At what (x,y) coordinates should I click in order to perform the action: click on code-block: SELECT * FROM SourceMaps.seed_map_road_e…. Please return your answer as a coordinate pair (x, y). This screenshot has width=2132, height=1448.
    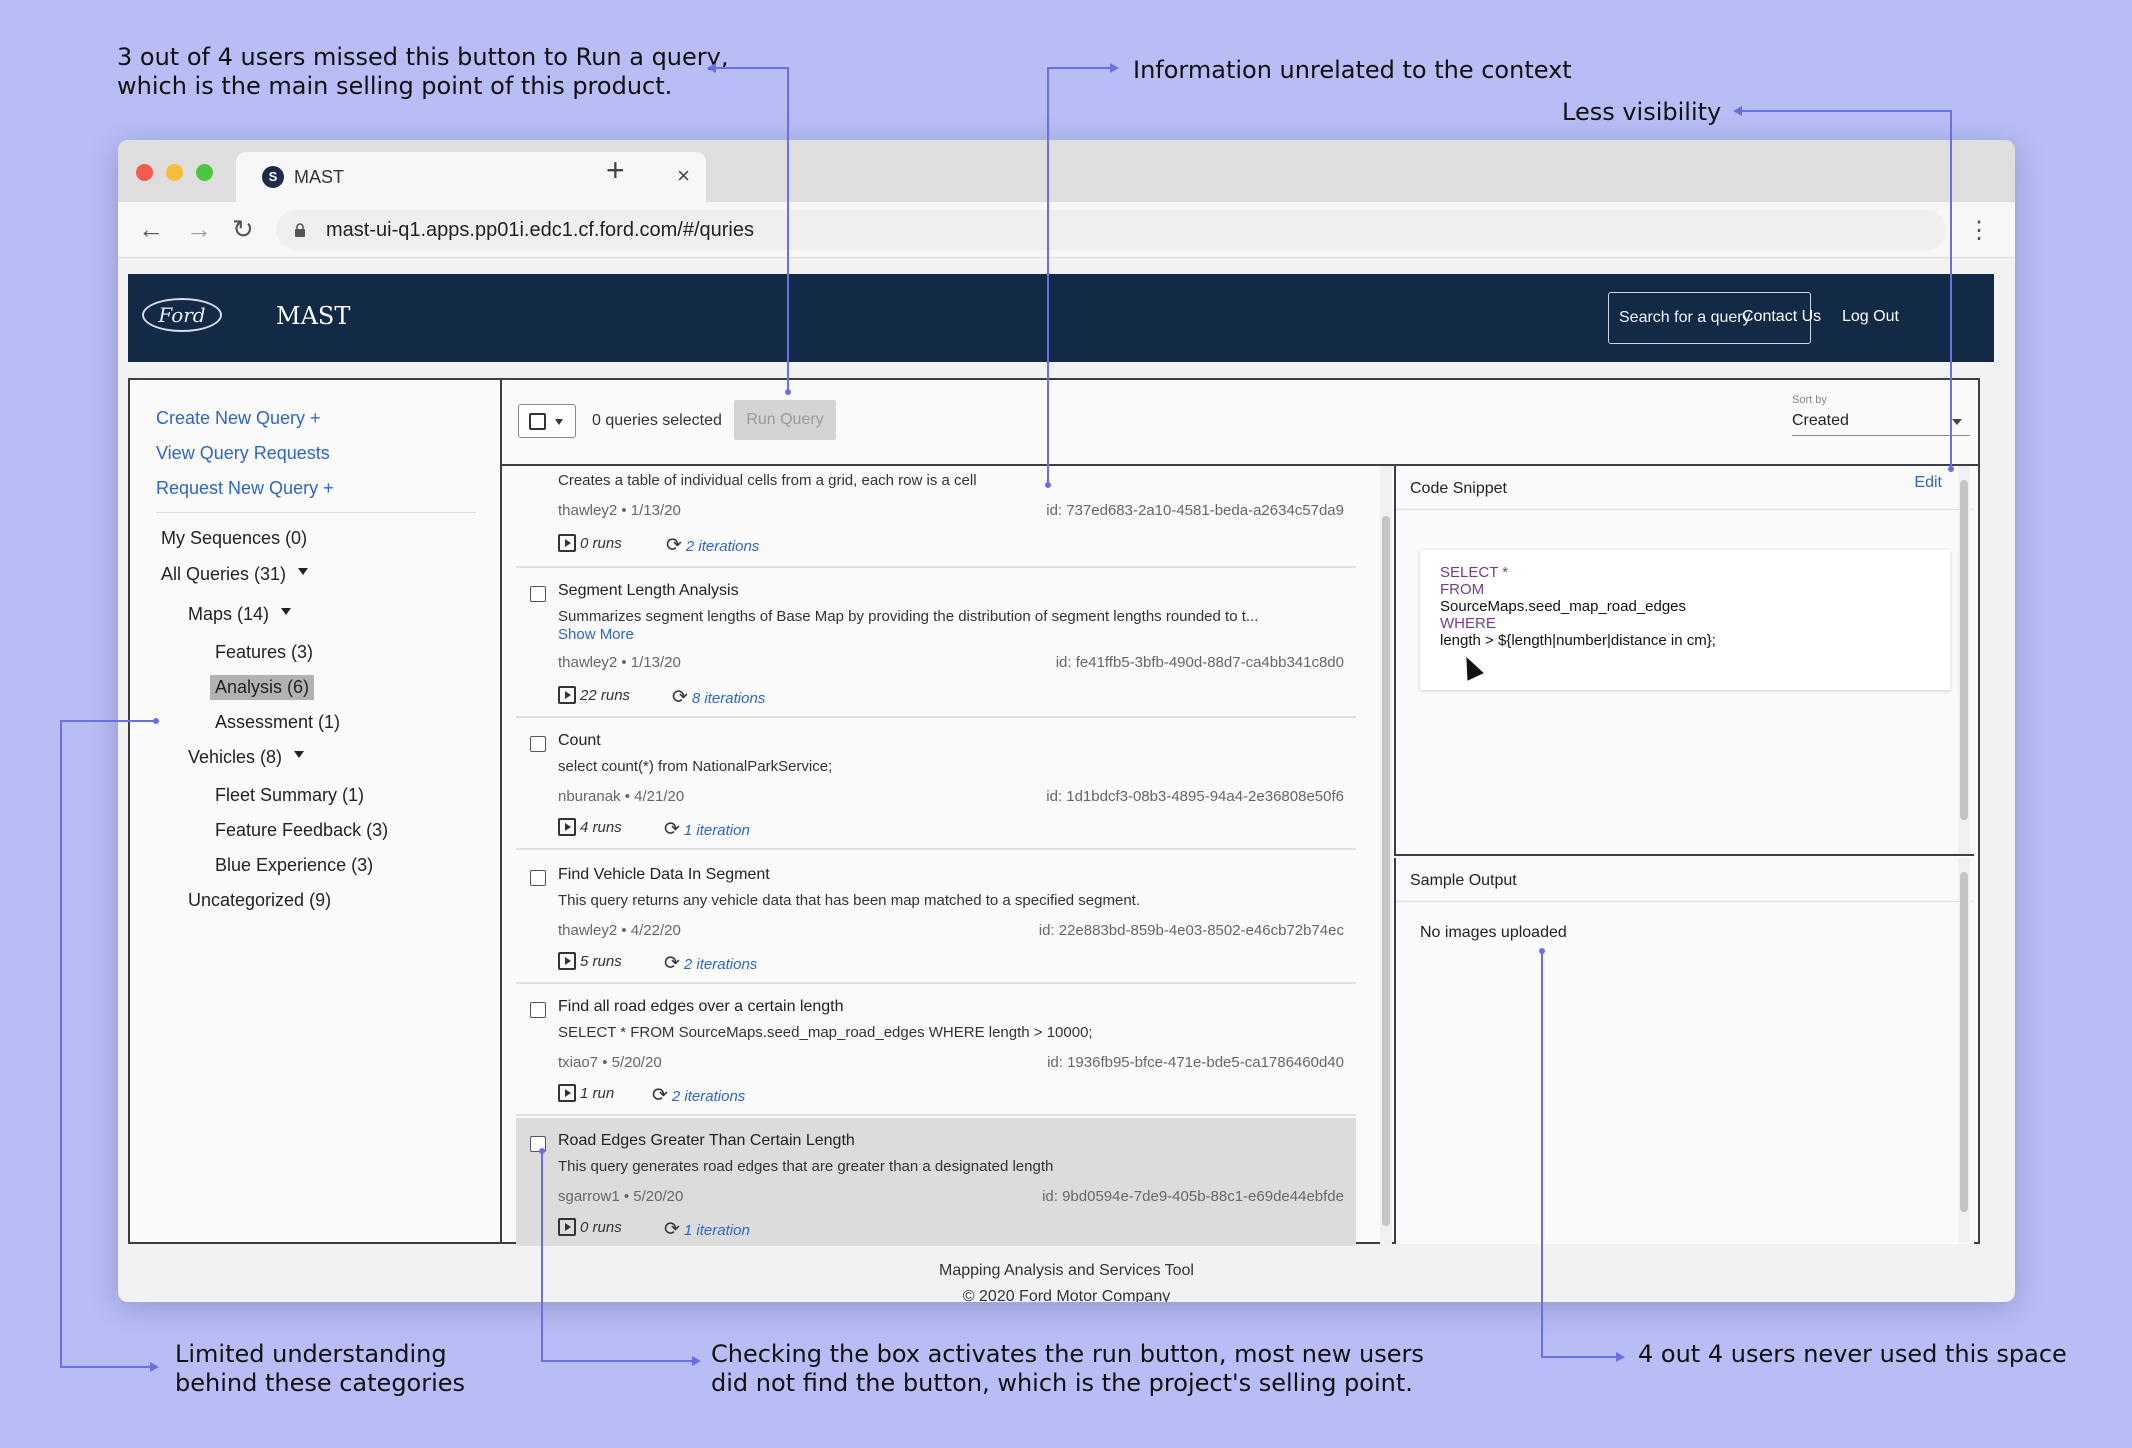
    Looking at the image, I should click on (1685, 620).